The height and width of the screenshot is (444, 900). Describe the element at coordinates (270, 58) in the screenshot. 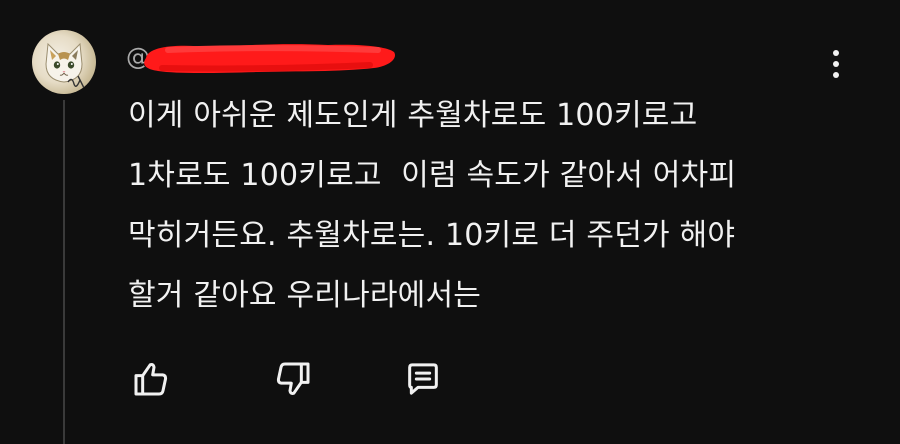

I see `author-name-redaction` at that location.